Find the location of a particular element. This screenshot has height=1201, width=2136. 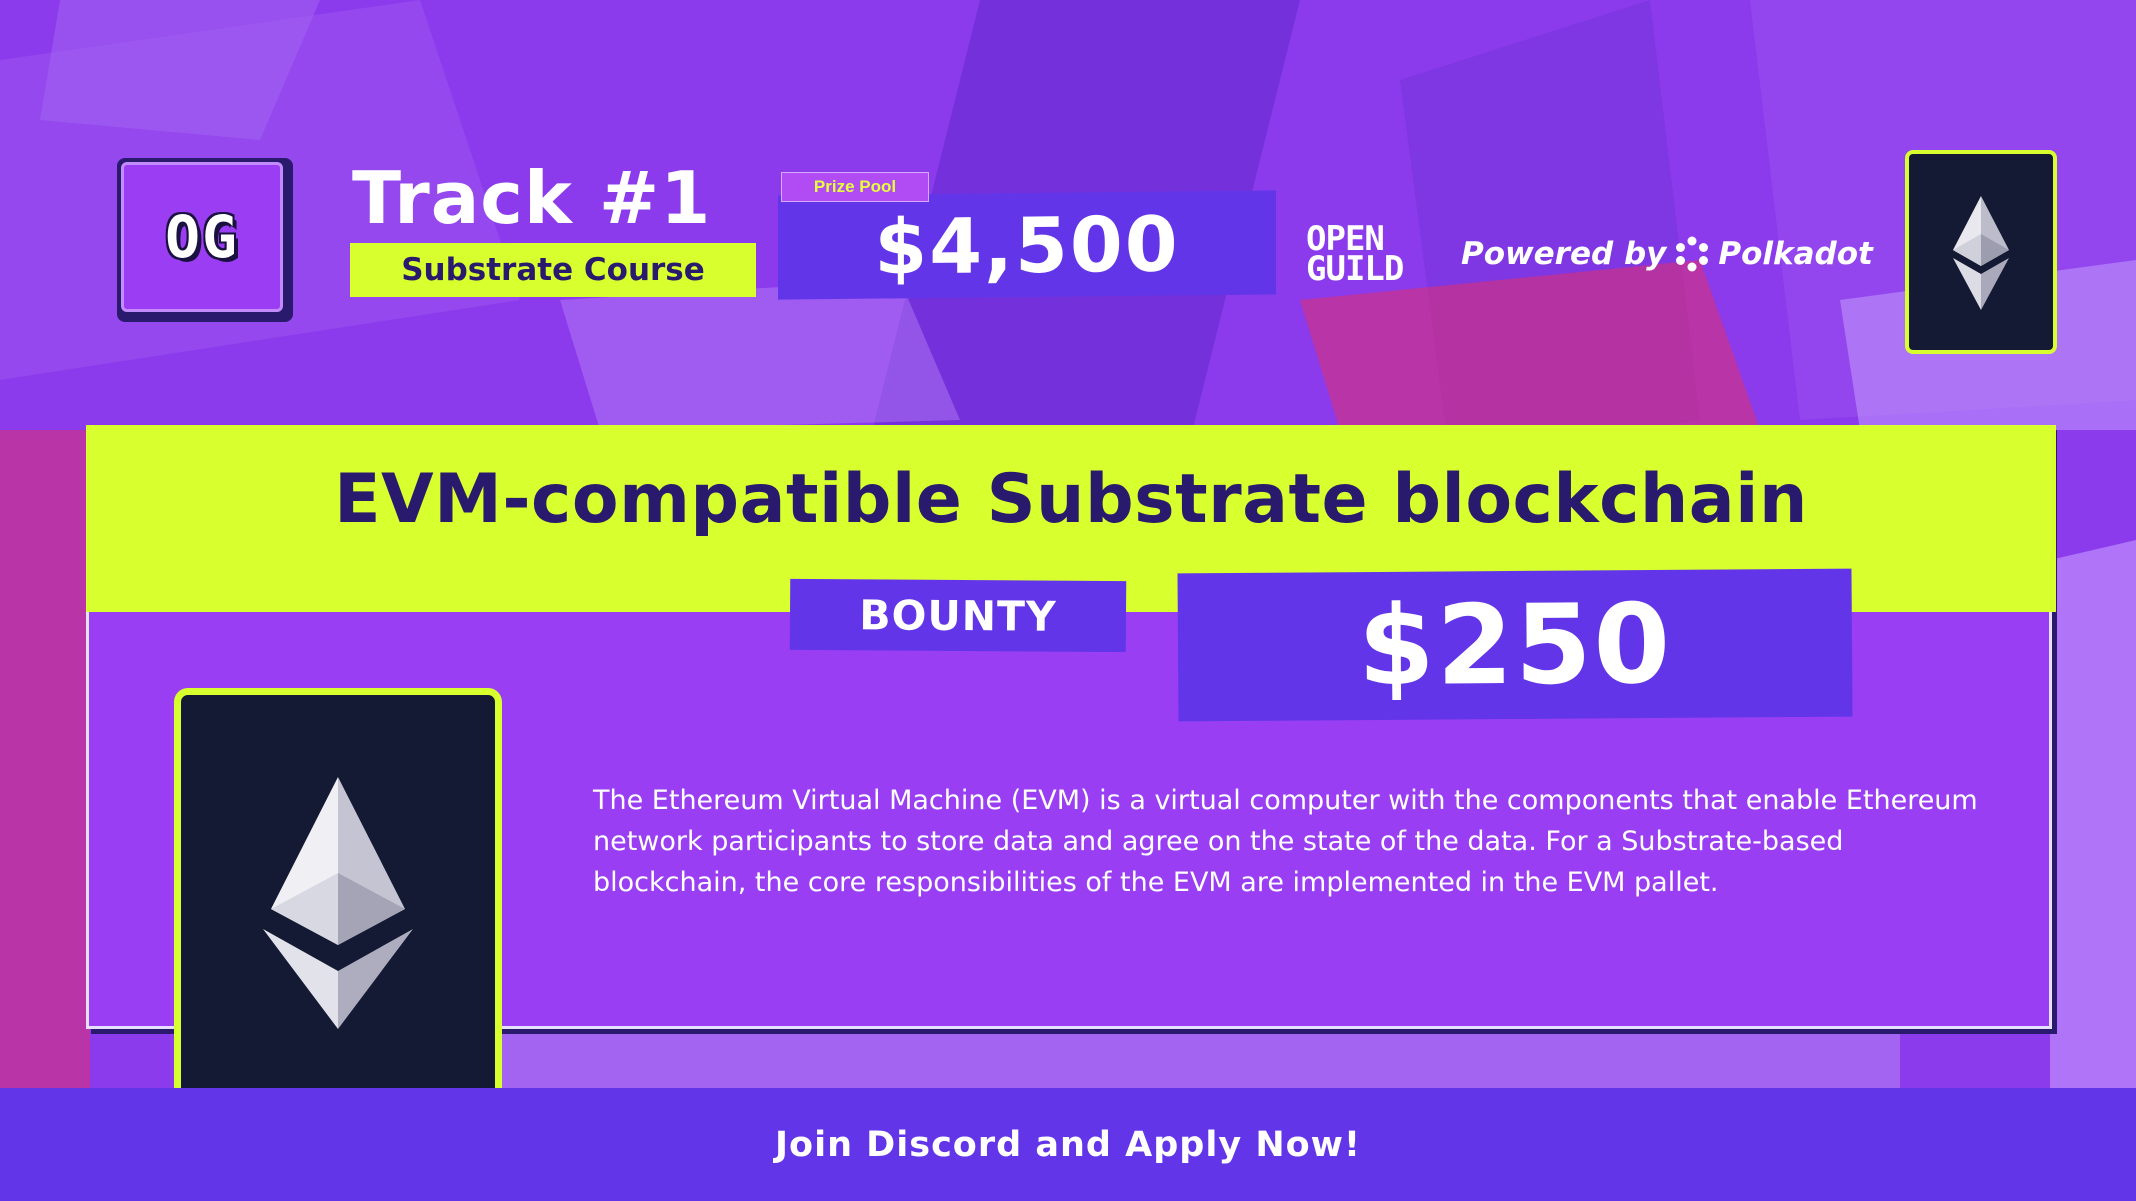

bounty-amount: $250 is located at coordinates (1515, 645).